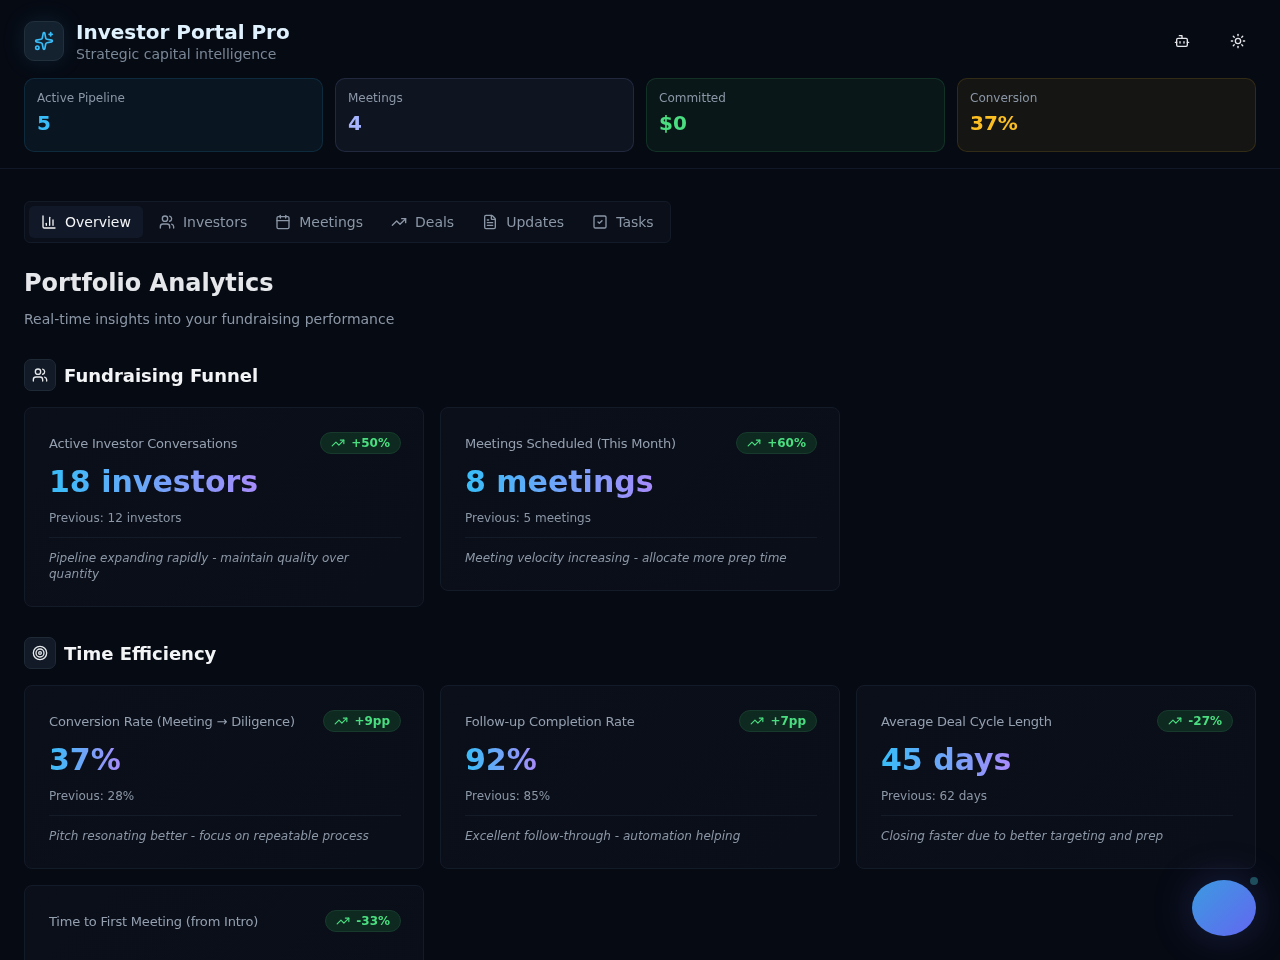  Describe the element at coordinates (40, 653) in the screenshot. I see `target-icon` at that location.